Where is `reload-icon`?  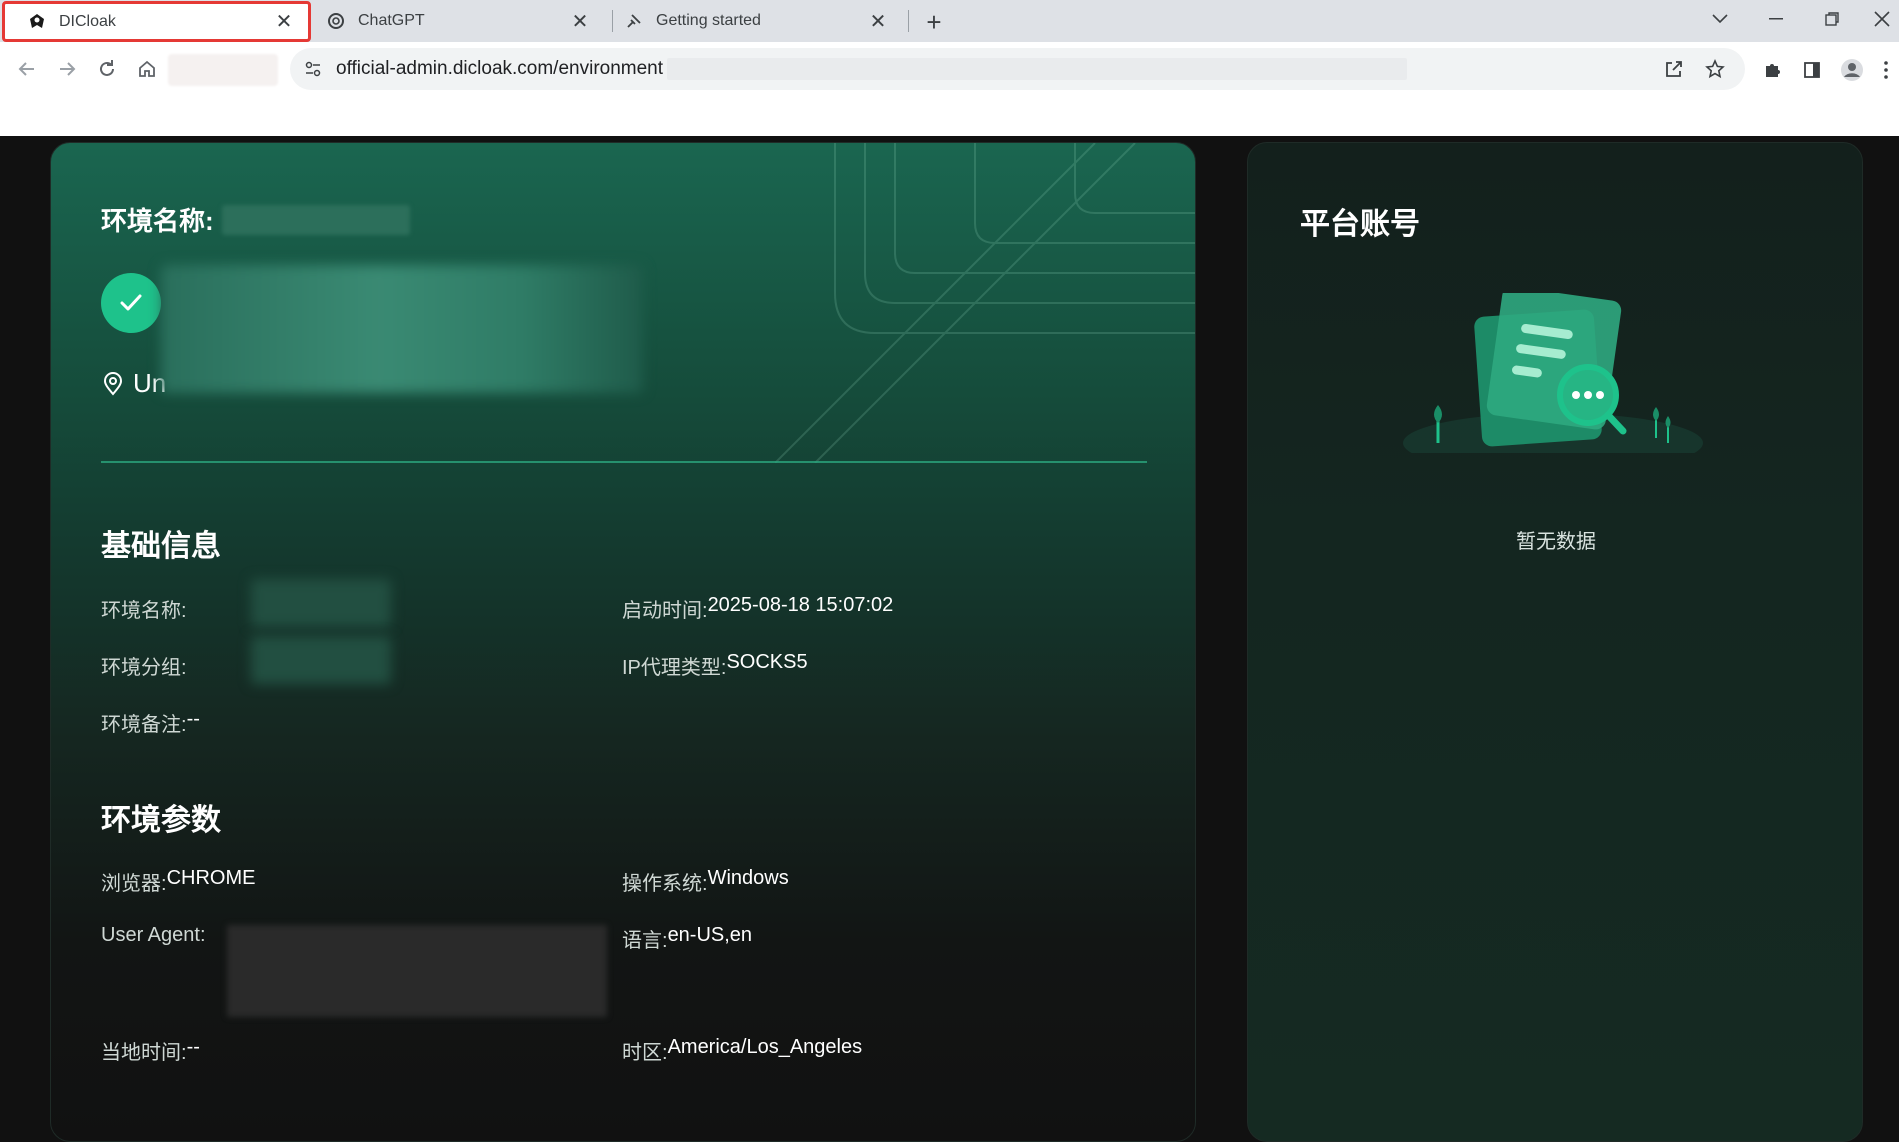 reload-icon is located at coordinates (107, 69).